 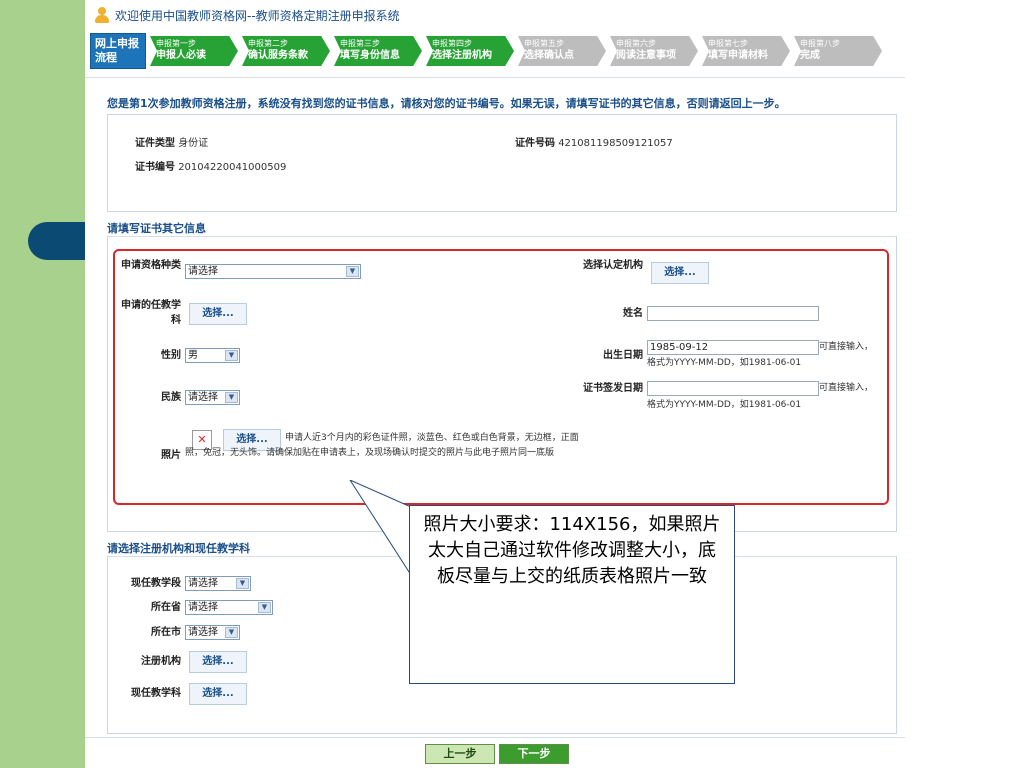 What do you see at coordinates (534, 754) in the screenshot?
I see `next-button: 下一步` at bounding box center [534, 754].